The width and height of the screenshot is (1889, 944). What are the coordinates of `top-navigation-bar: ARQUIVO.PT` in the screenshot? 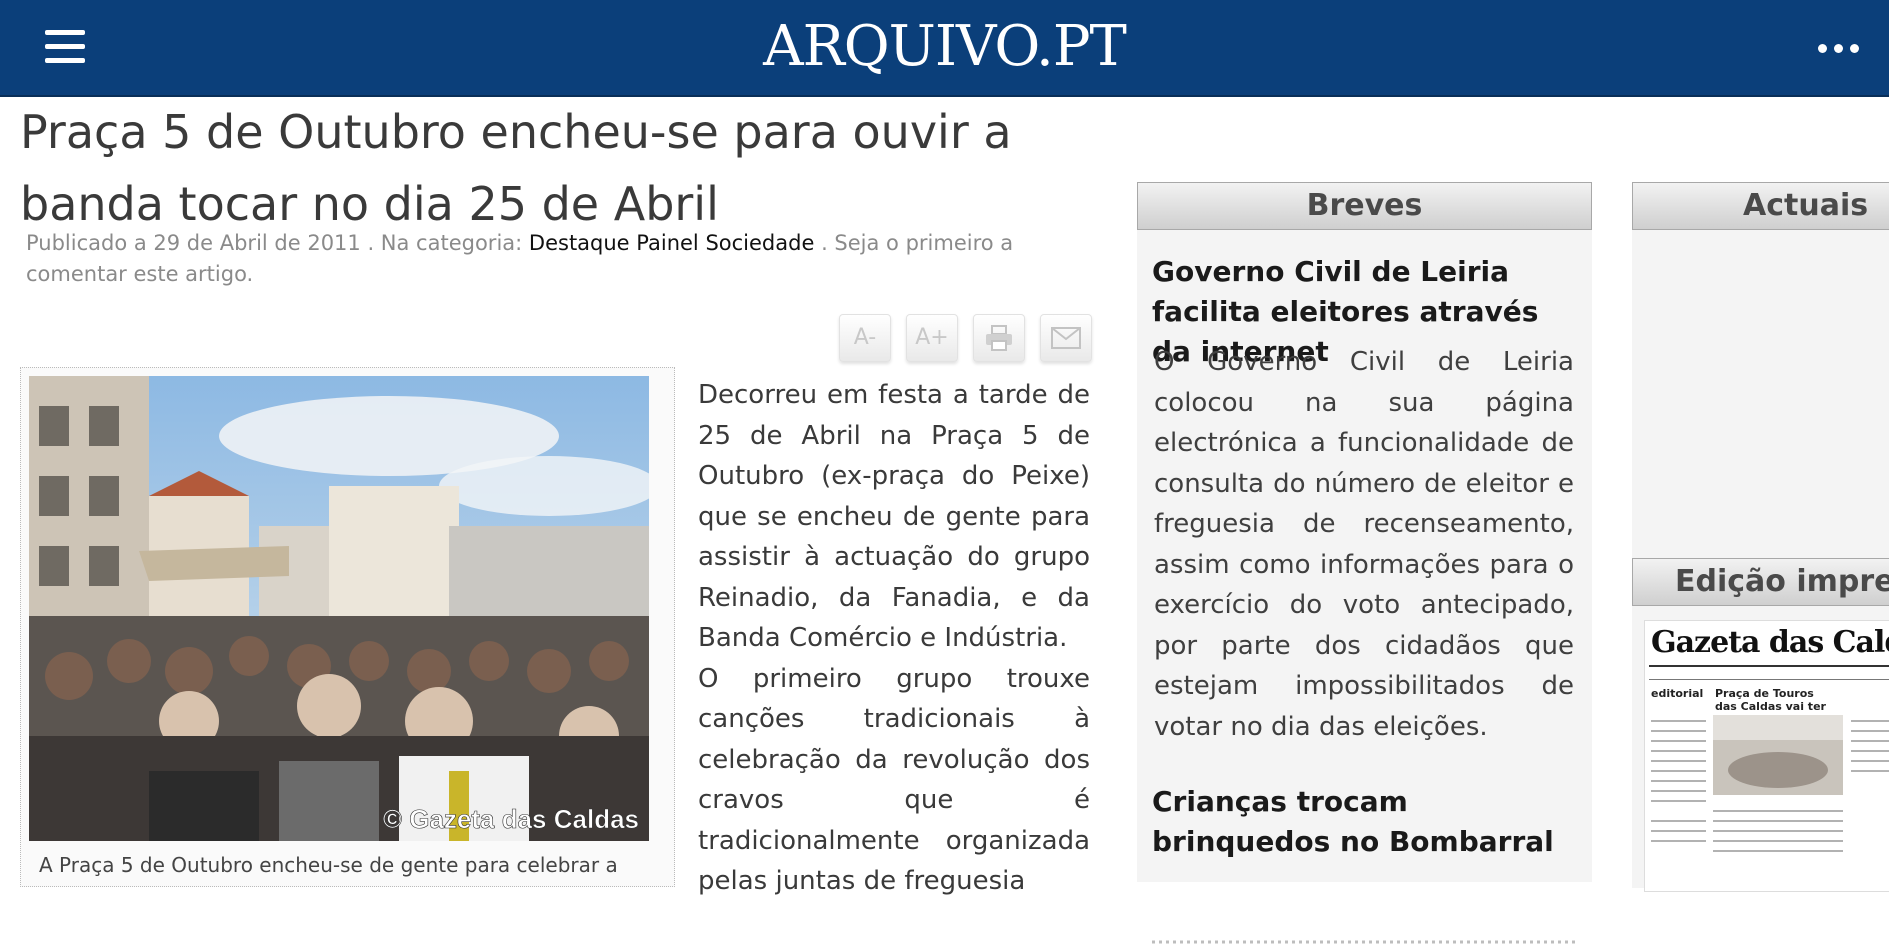 It's located at (944, 48).